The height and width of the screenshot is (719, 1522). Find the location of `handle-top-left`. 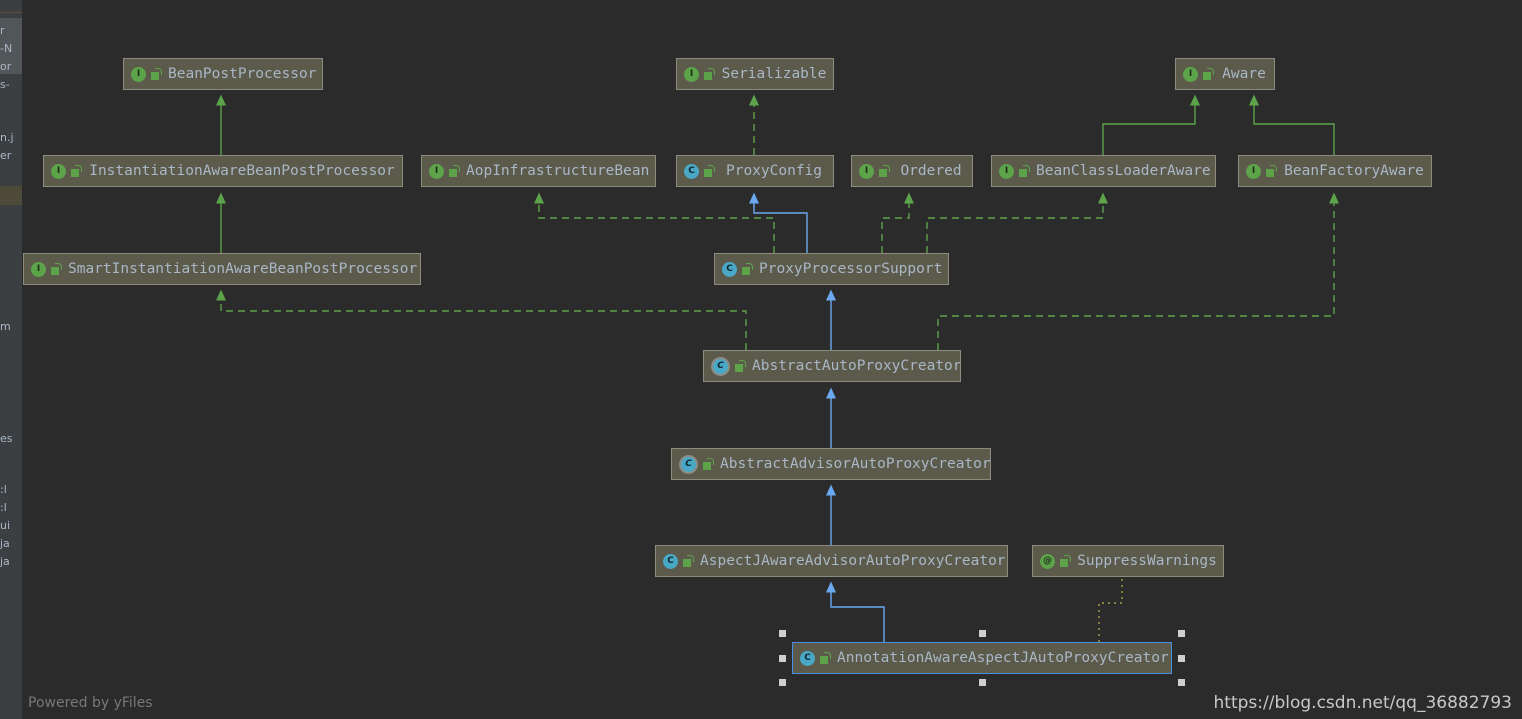

handle-top-left is located at coordinates (782, 633).